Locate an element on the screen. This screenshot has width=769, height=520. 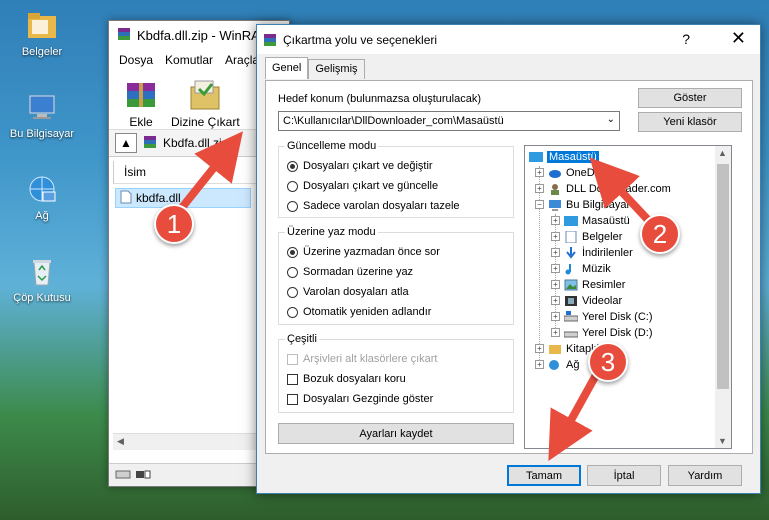
step-number: 2 is located at coordinates (660, 233).